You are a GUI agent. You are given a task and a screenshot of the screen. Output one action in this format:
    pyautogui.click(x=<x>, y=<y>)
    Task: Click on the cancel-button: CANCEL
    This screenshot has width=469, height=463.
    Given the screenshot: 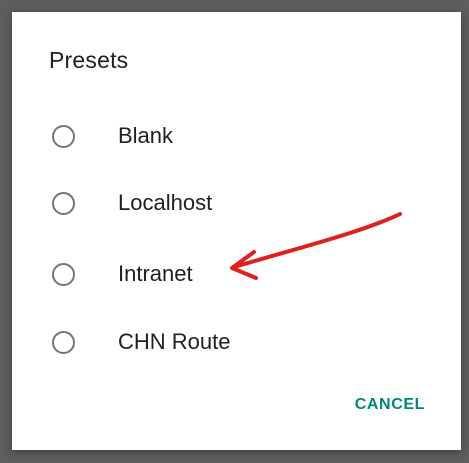 What is the action you would take?
    pyautogui.click(x=390, y=405)
    